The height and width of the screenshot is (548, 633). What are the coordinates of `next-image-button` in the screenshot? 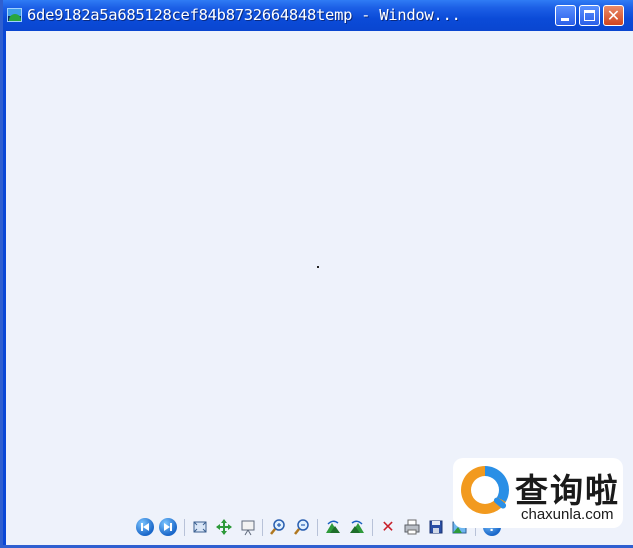 It's located at (168, 527).